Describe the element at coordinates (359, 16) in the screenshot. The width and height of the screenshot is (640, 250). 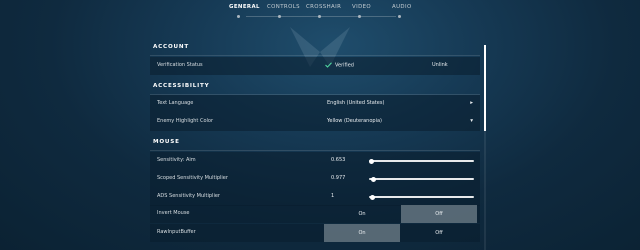
I see `tab-video-dot` at that location.